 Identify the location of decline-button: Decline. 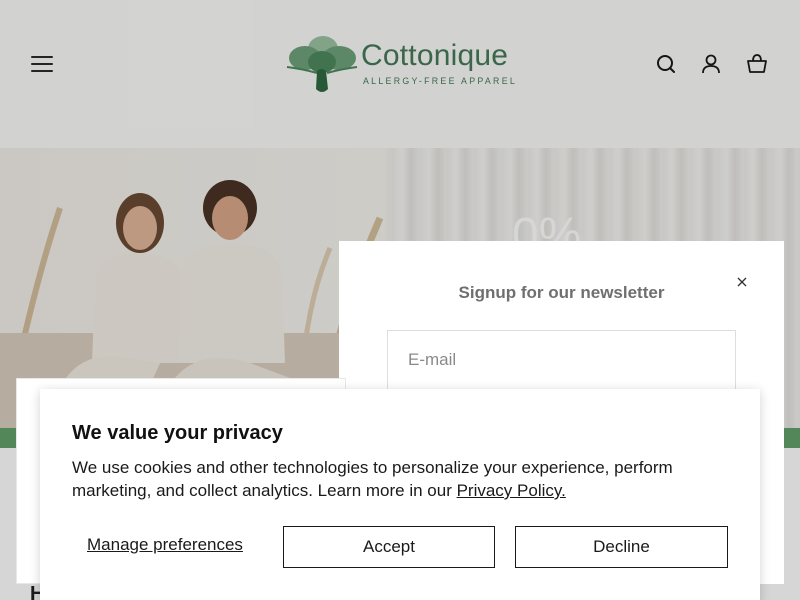
(621, 547).